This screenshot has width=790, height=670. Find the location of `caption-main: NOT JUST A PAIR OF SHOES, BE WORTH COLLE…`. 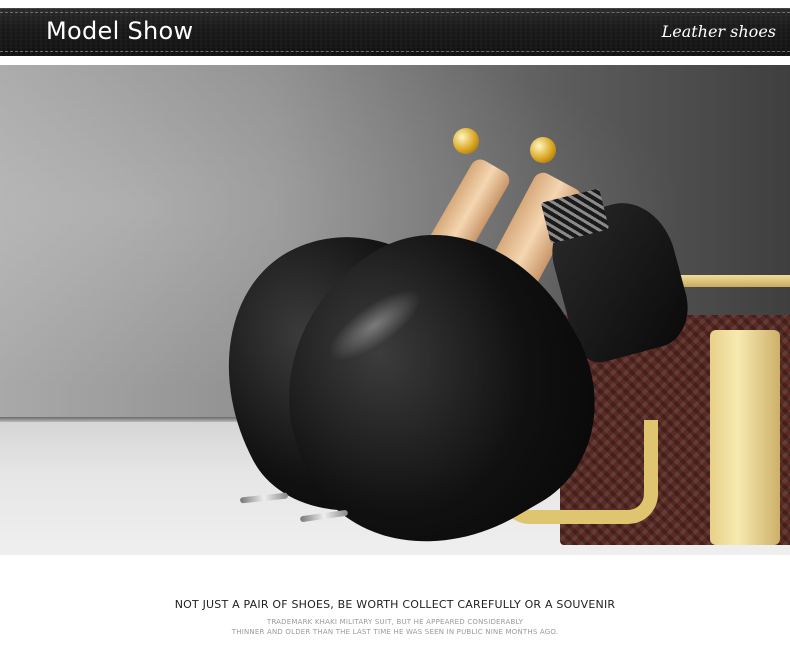

caption-main: NOT JUST A PAIR OF SHOES, BE WORTH COLLE… is located at coordinates (395, 604).